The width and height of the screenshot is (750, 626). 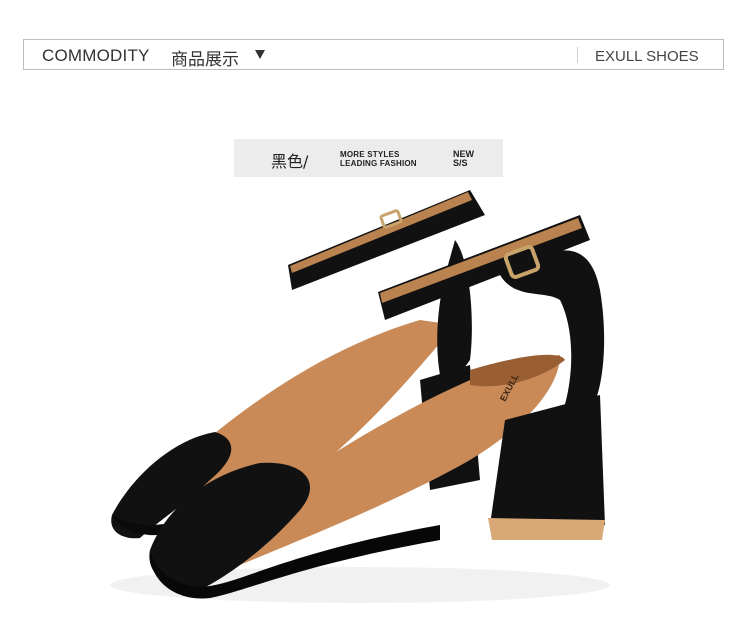 I want to click on color-label: 黑色/, so click(x=290, y=161).